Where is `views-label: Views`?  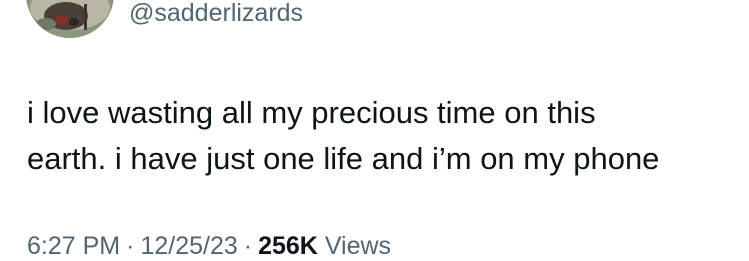 views-label: Views is located at coordinates (358, 246).